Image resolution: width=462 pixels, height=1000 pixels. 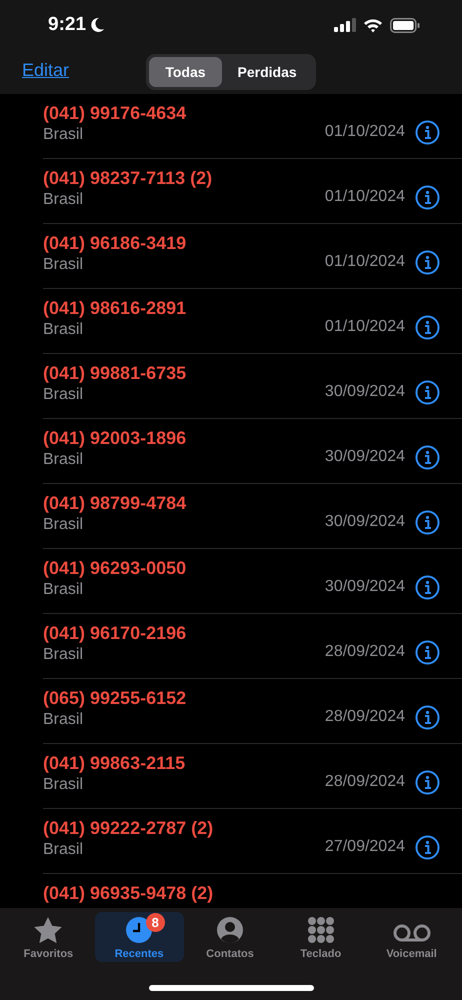 What do you see at coordinates (48, 930) in the screenshot?
I see `star-icon` at bounding box center [48, 930].